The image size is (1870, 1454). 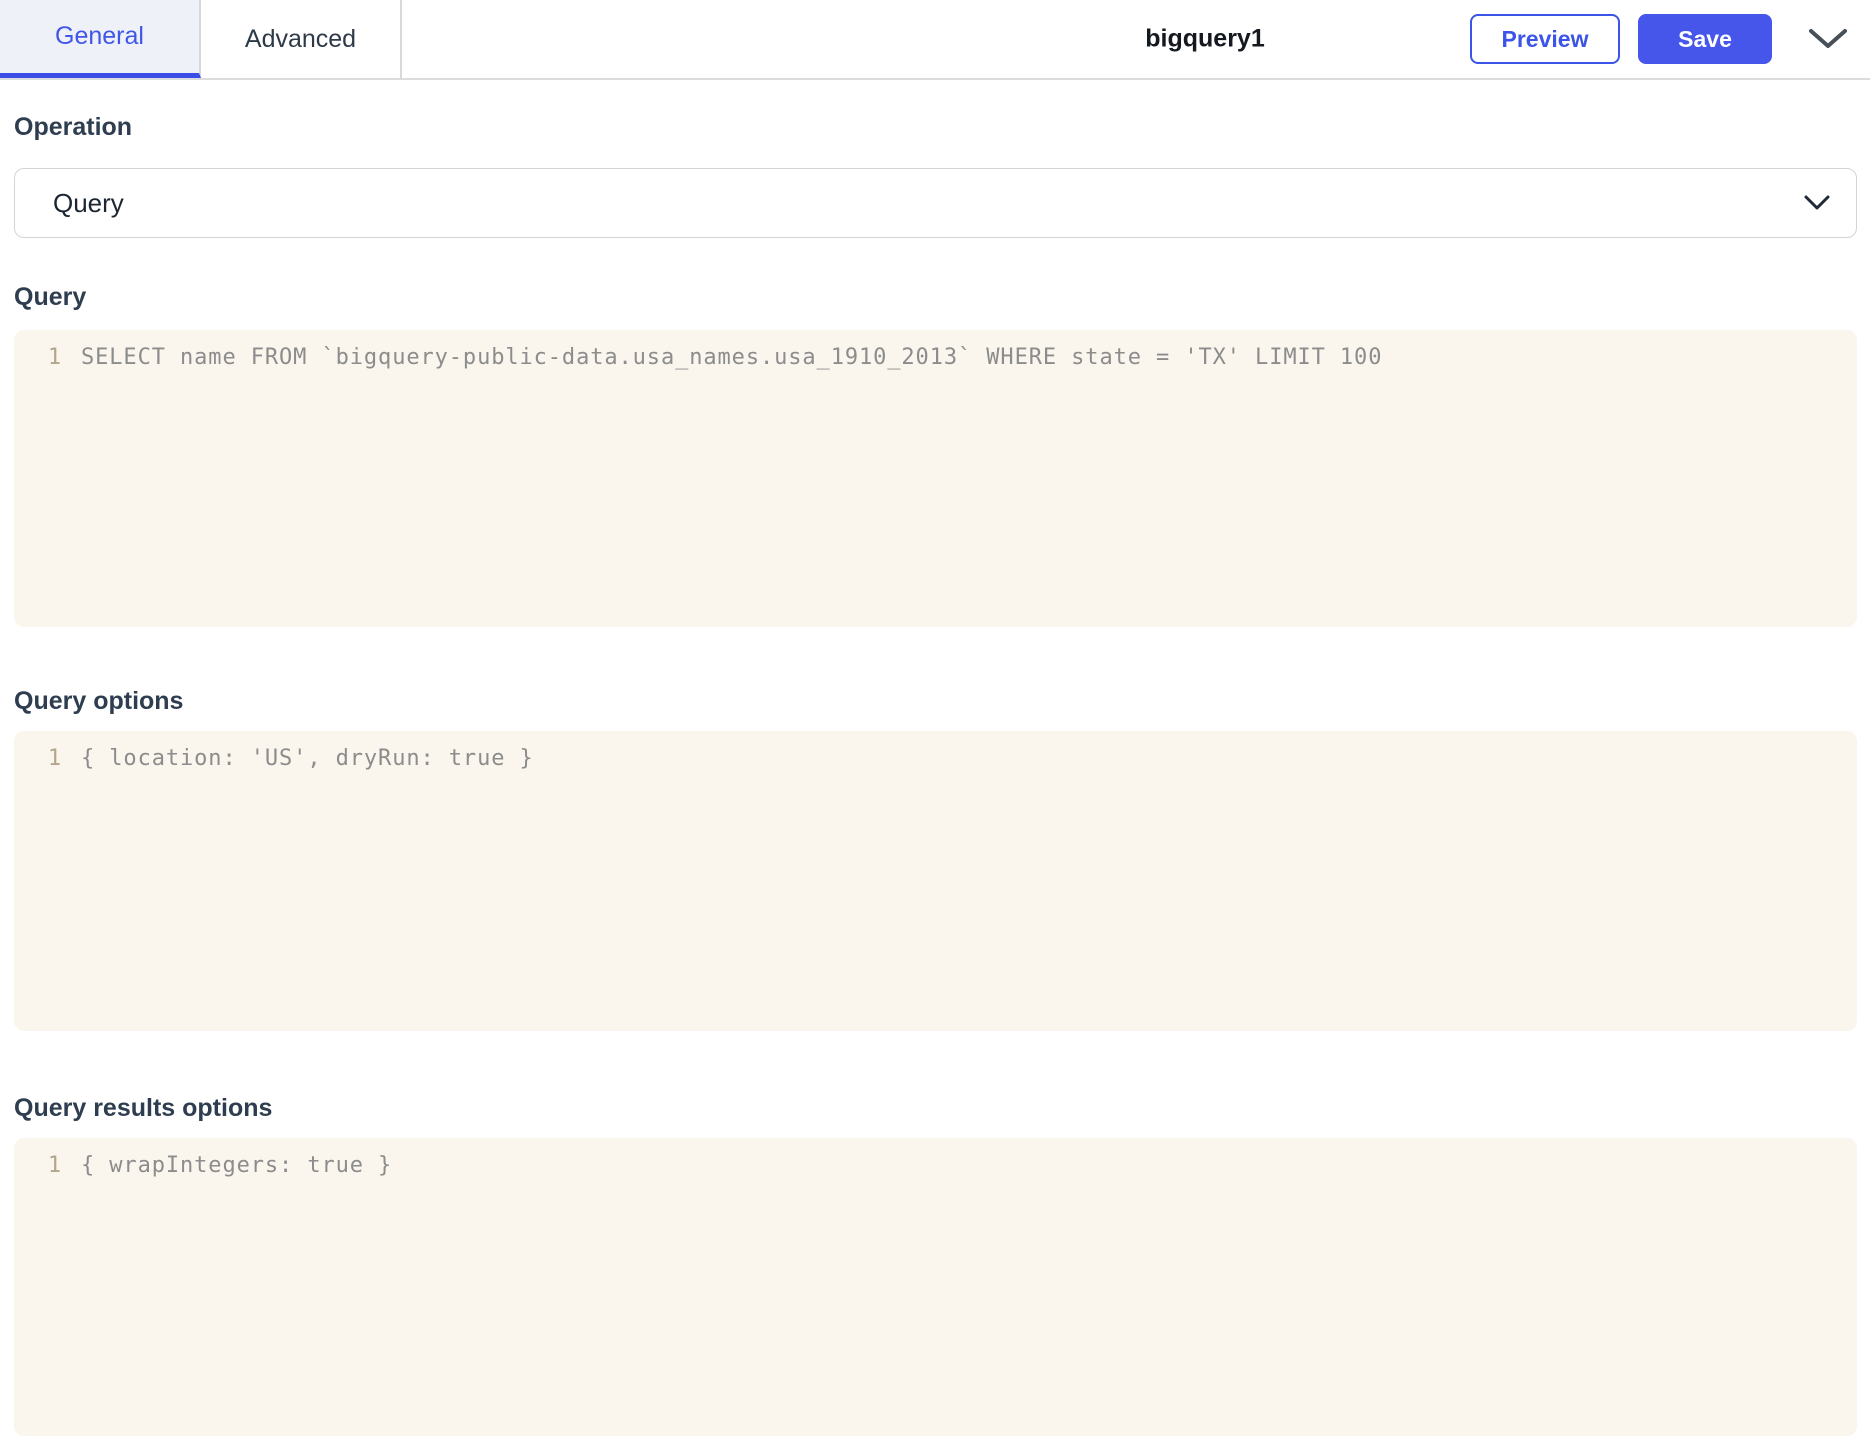 I want to click on code-line: 1 { wrapIntegers: true }, so click(x=935, y=1166).